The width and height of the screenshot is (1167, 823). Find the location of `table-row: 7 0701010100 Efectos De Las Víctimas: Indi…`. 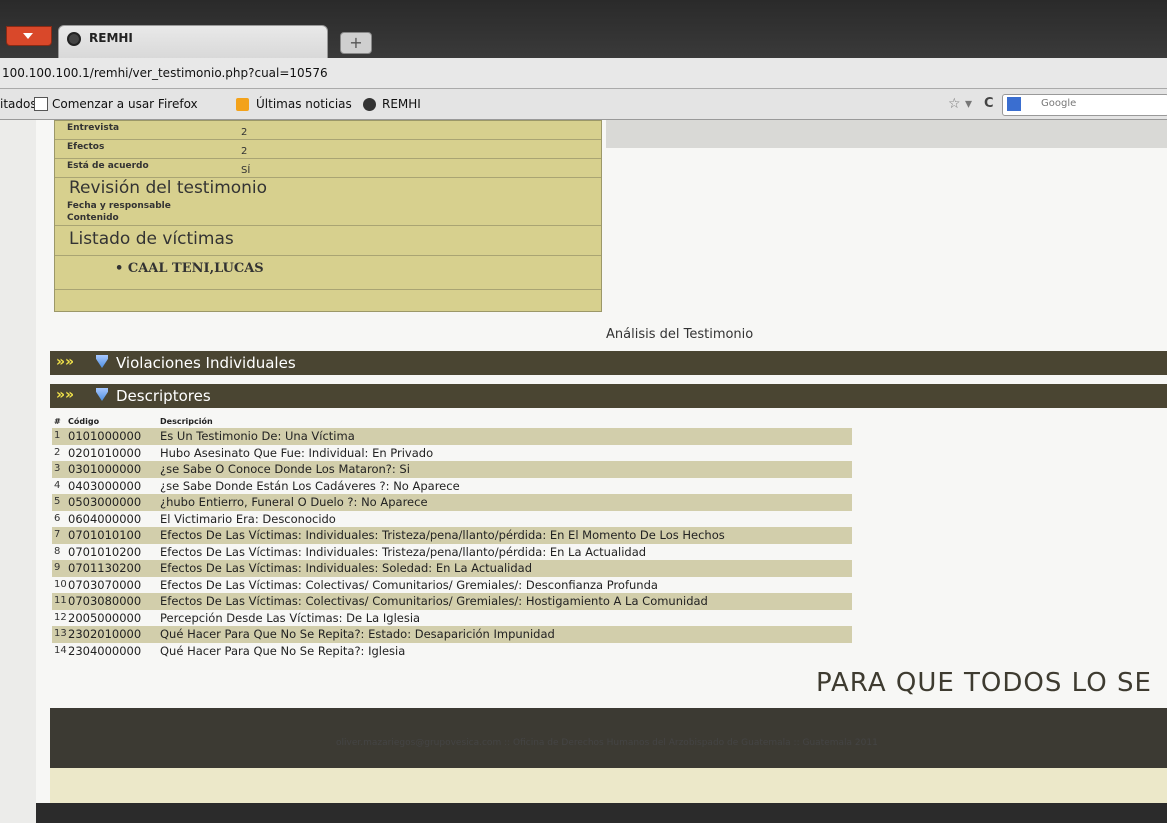

table-row: 7 0701010100 Efectos De Las Víctimas: Indi… is located at coordinates (452, 535).